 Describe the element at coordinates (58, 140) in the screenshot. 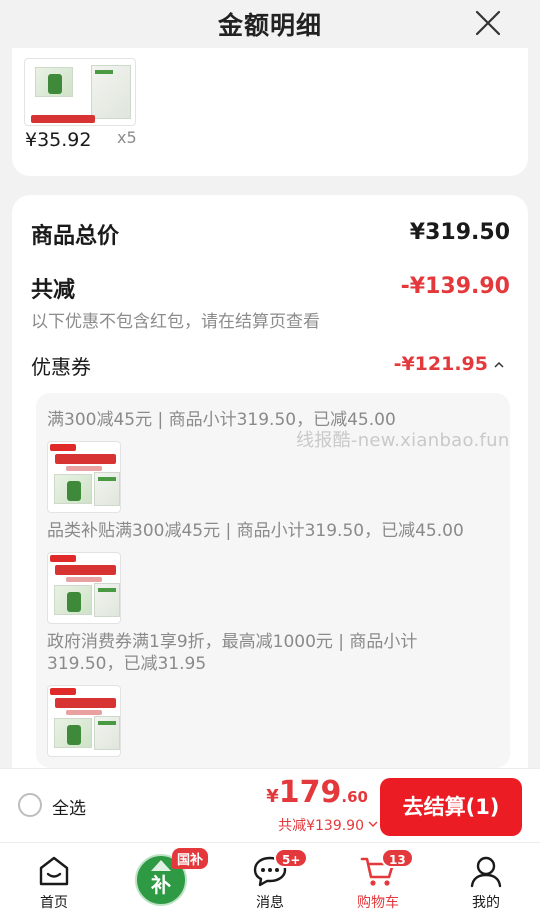

I see `product-price: ¥35.92` at that location.